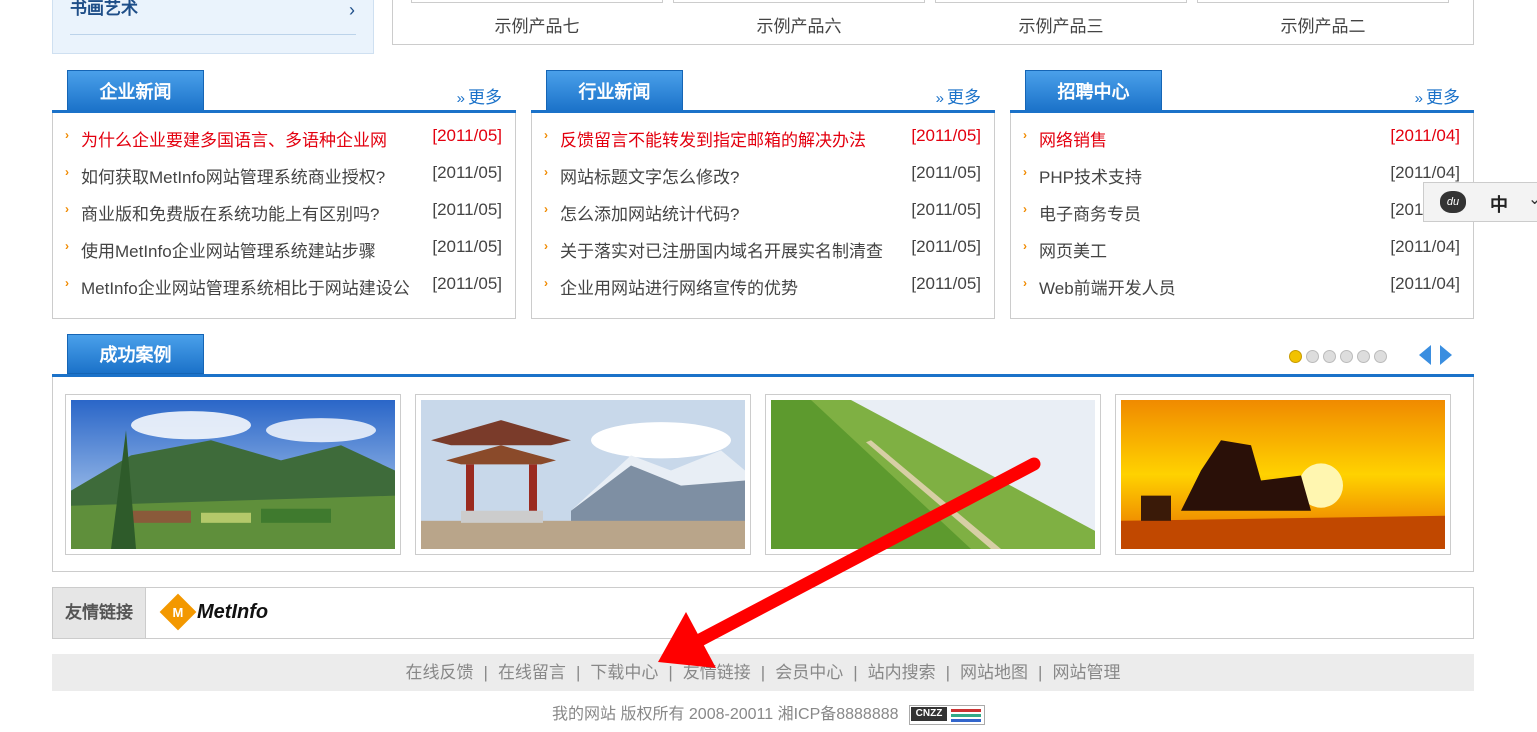 Image resolution: width=1537 pixels, height=732 pixels. I want to click on news-title-link: 使用MetInfo企业网站管理系统建站步骤, so click(251, 249).